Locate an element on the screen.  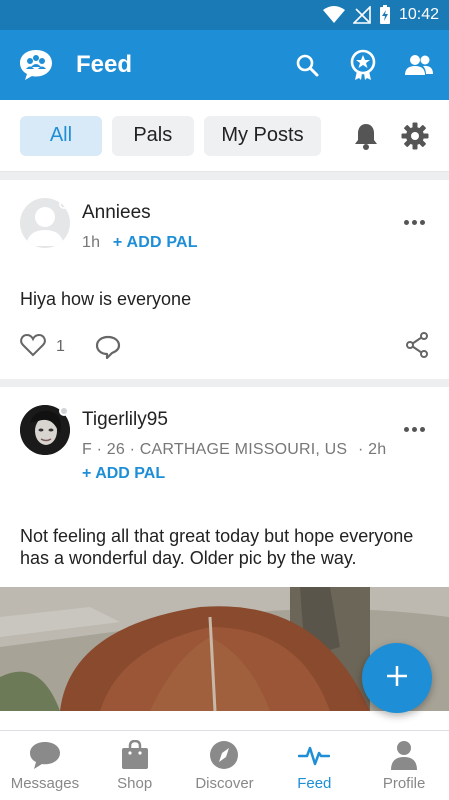
bottom-navigation: Messages Shop Discover Feed Profile is located at coordinates (224, 765).